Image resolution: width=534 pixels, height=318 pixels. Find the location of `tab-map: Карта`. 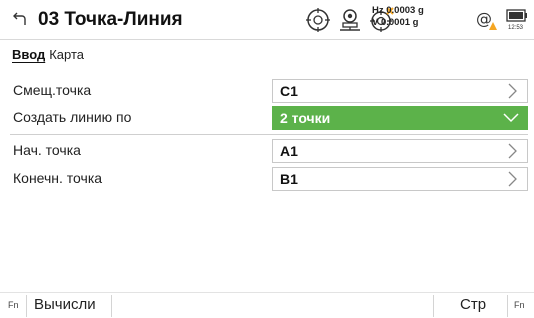

tab-map: Карта is located at coordinates (66, 54).